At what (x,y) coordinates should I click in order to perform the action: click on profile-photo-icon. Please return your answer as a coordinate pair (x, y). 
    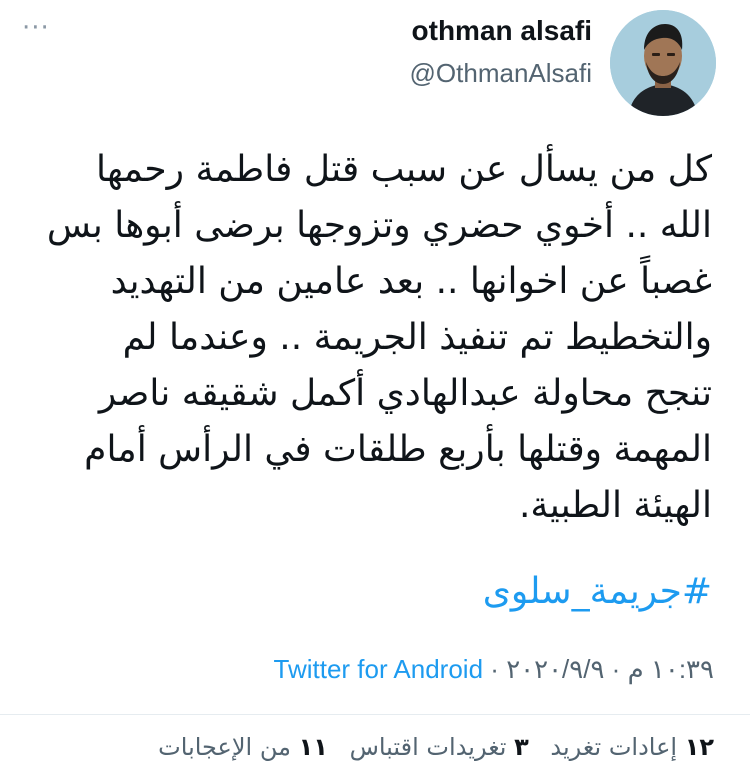
    Looking at the image, I should click on (663, 63).